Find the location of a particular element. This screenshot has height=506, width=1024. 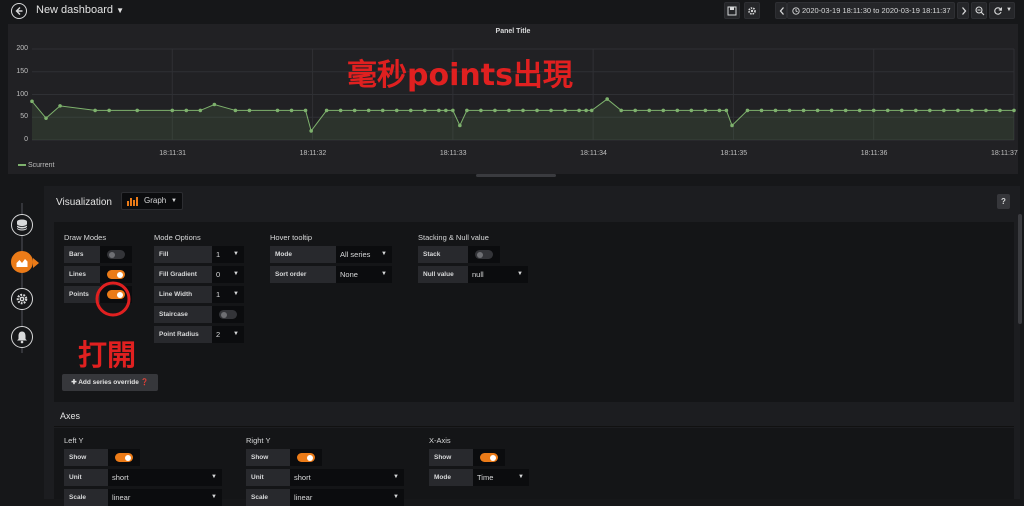

x-axis-mode-select: Time ▼ is located at coordinates (501, 477).